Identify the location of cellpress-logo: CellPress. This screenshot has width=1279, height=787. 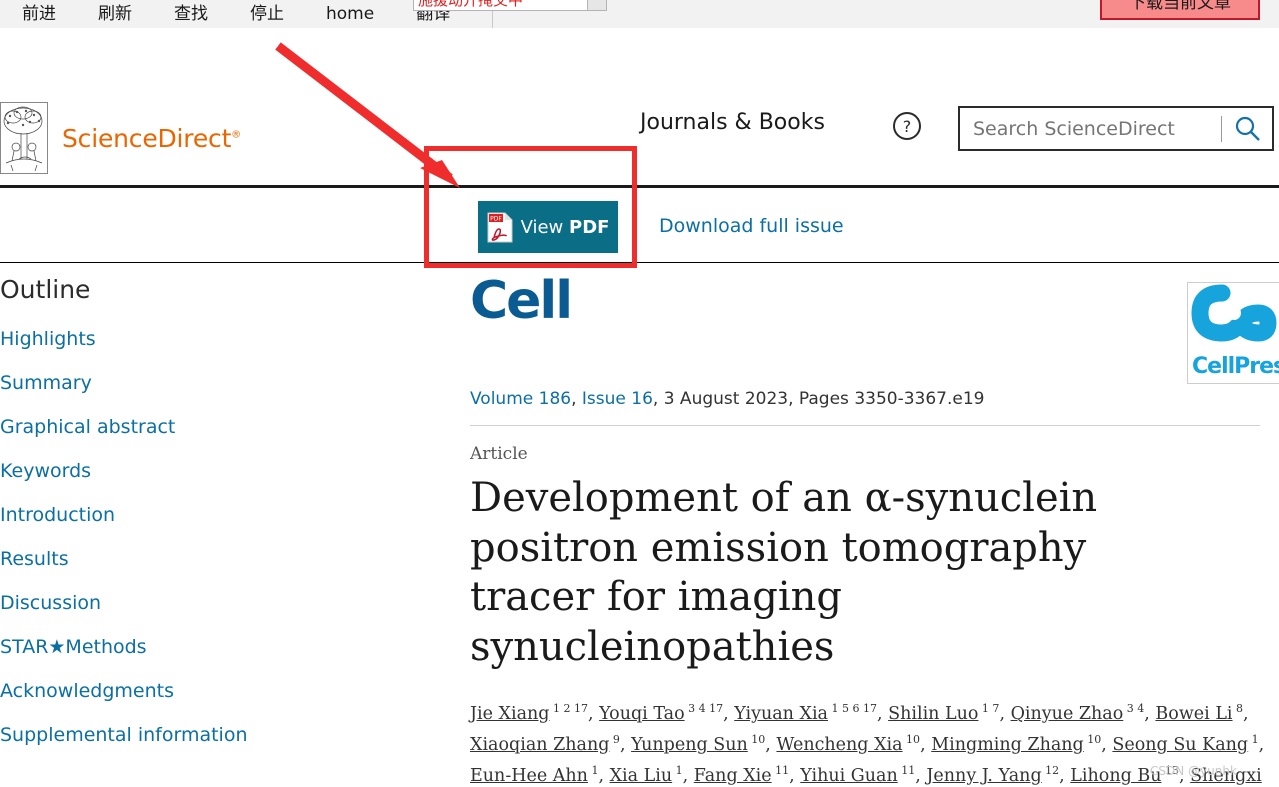
(1233, 333).